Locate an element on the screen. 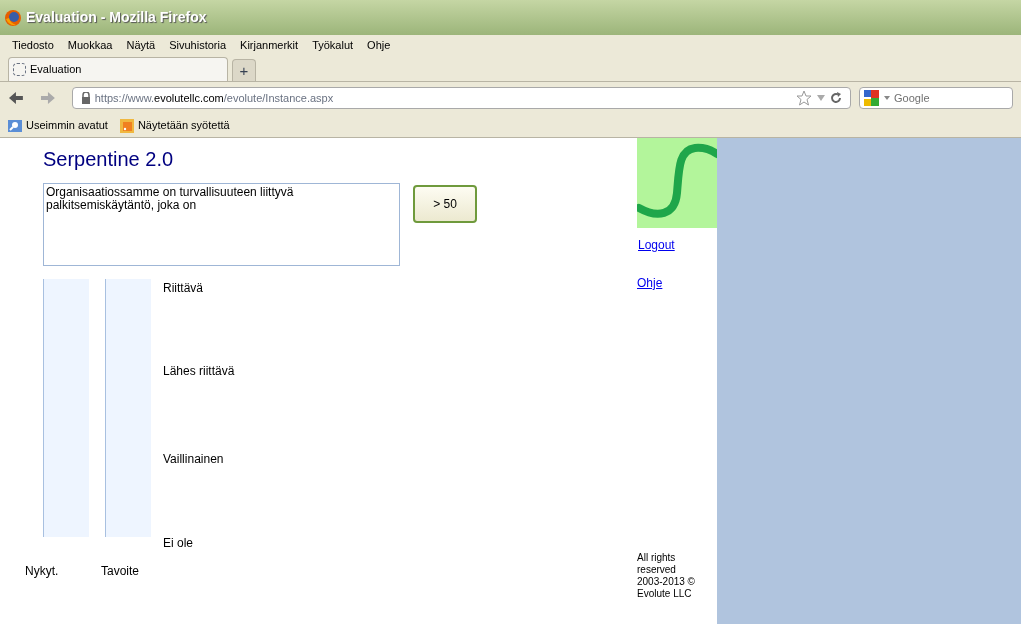  page-title: Serpentine 2.0 is located at coordinates (109, 159).